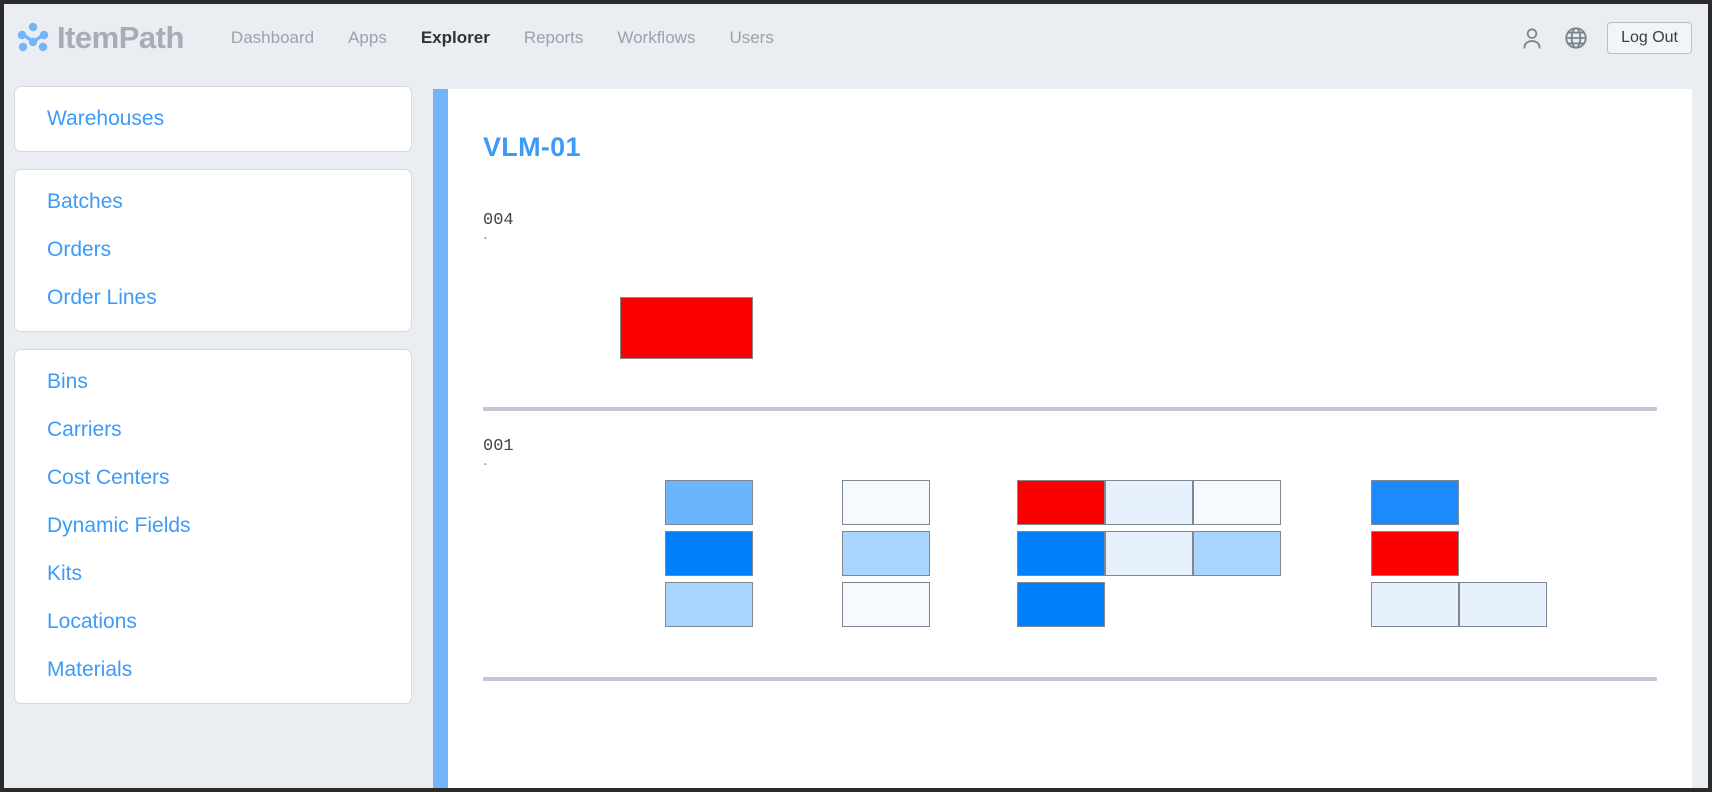  I want to click on sidebar-item-materials: Materials, so click(213, 670).